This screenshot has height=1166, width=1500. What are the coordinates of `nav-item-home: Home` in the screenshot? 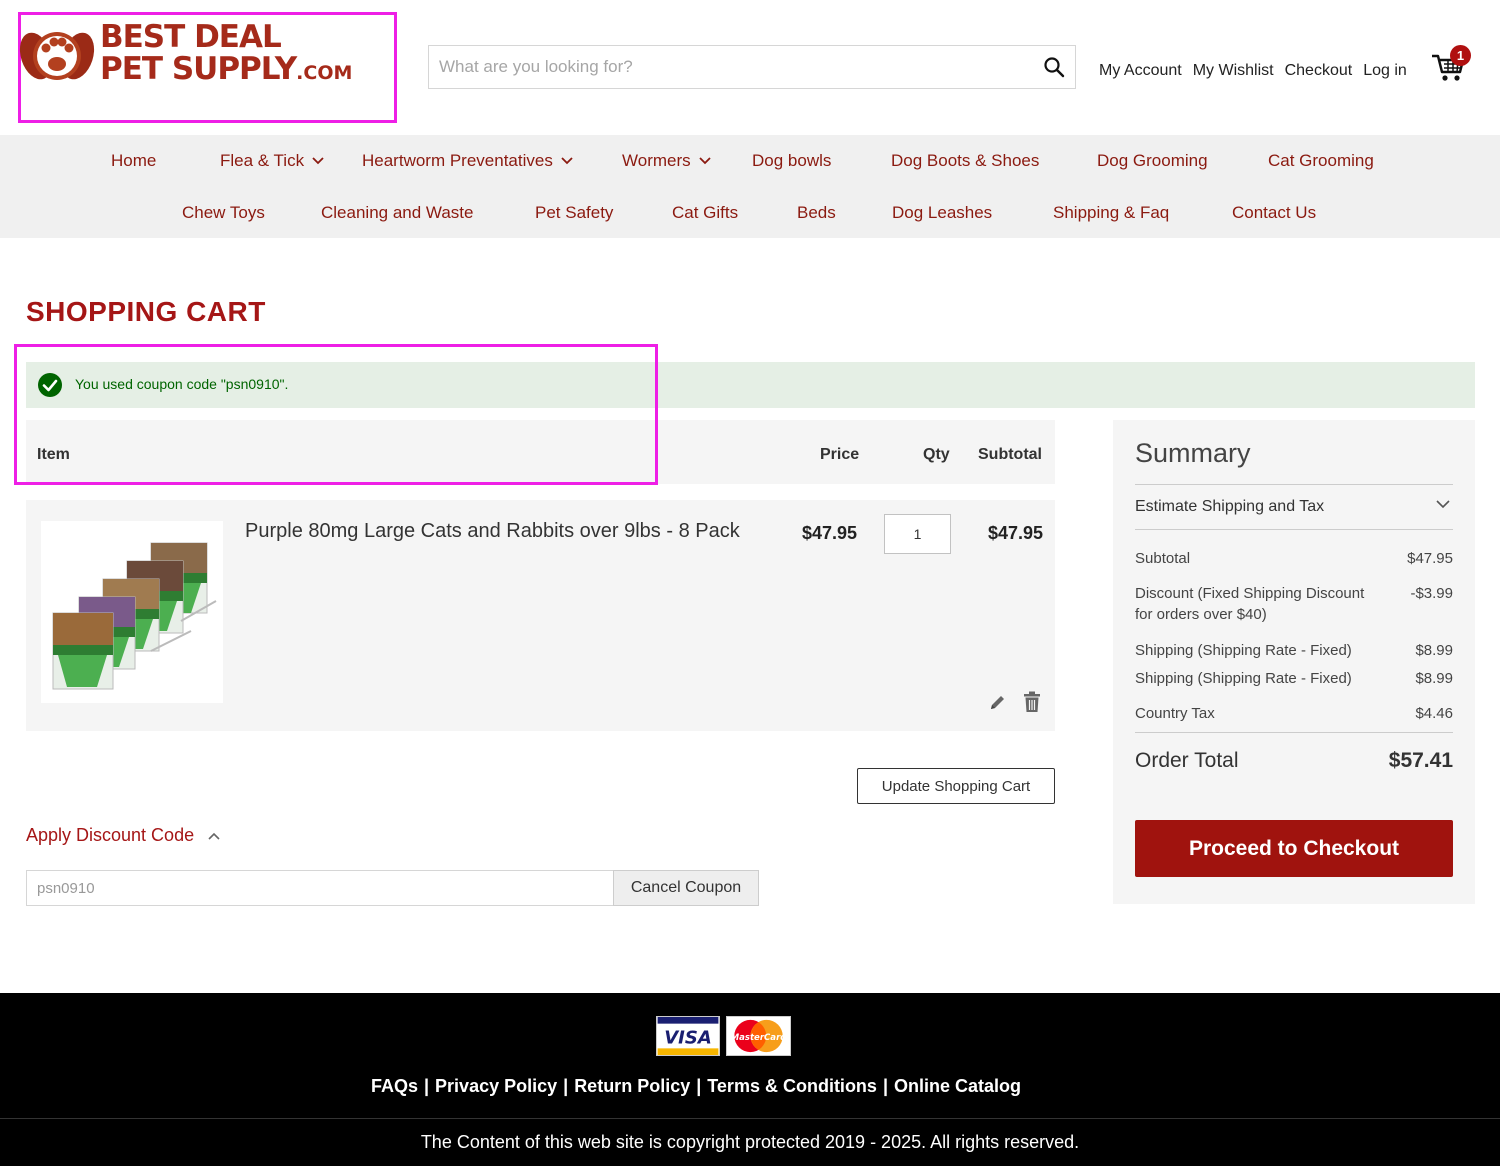 It's located at (133, 161).